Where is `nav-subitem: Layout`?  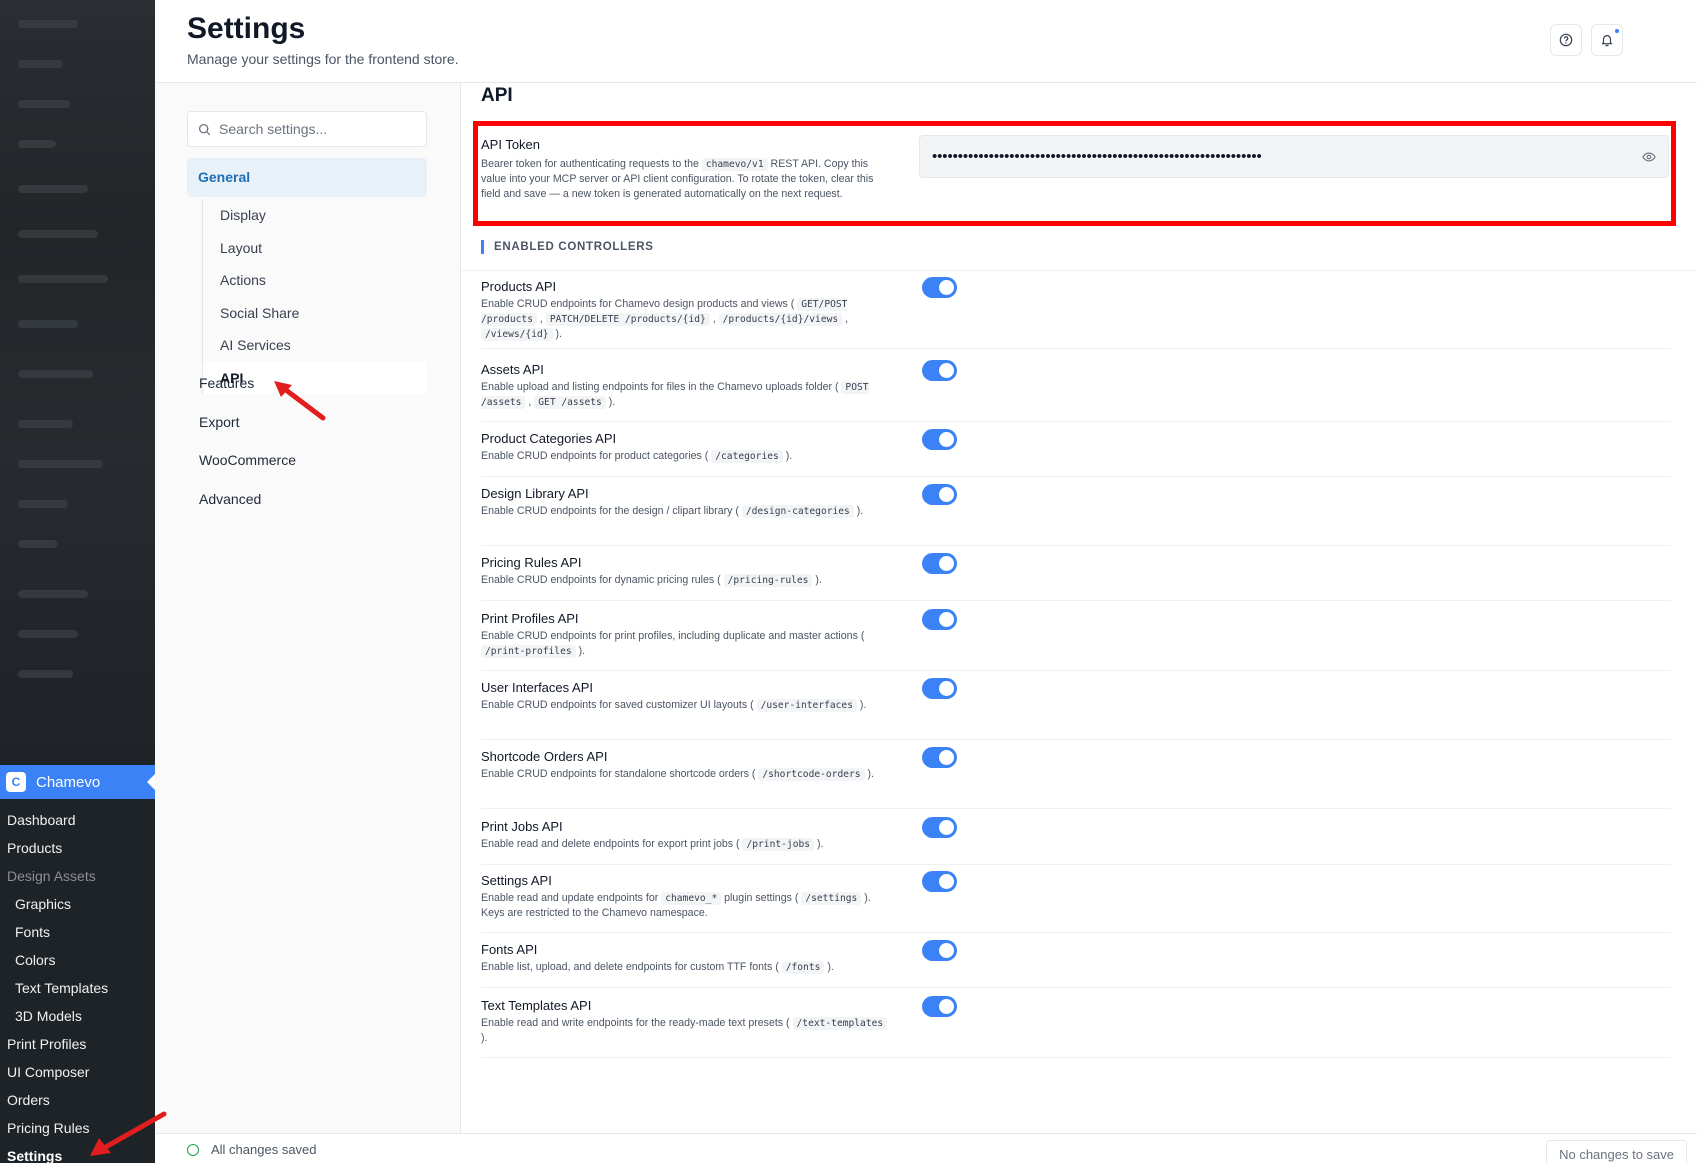 nav-subitem: Layout is located at coordinates (315, 248).